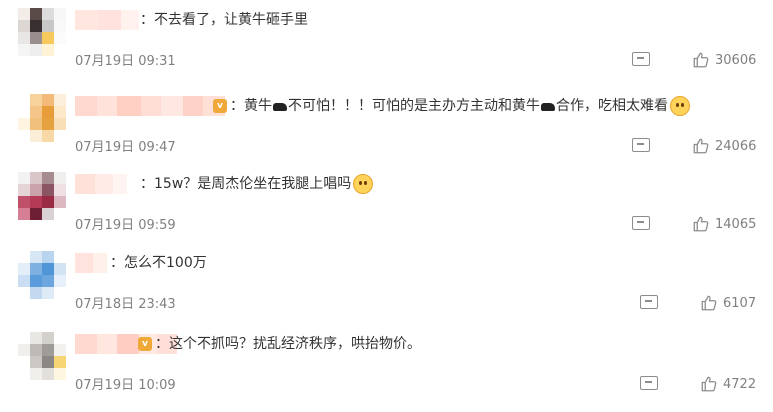  Describe the element at coordinates (736, 146) in the screenshot. I see `like-count: 24066` at that location.